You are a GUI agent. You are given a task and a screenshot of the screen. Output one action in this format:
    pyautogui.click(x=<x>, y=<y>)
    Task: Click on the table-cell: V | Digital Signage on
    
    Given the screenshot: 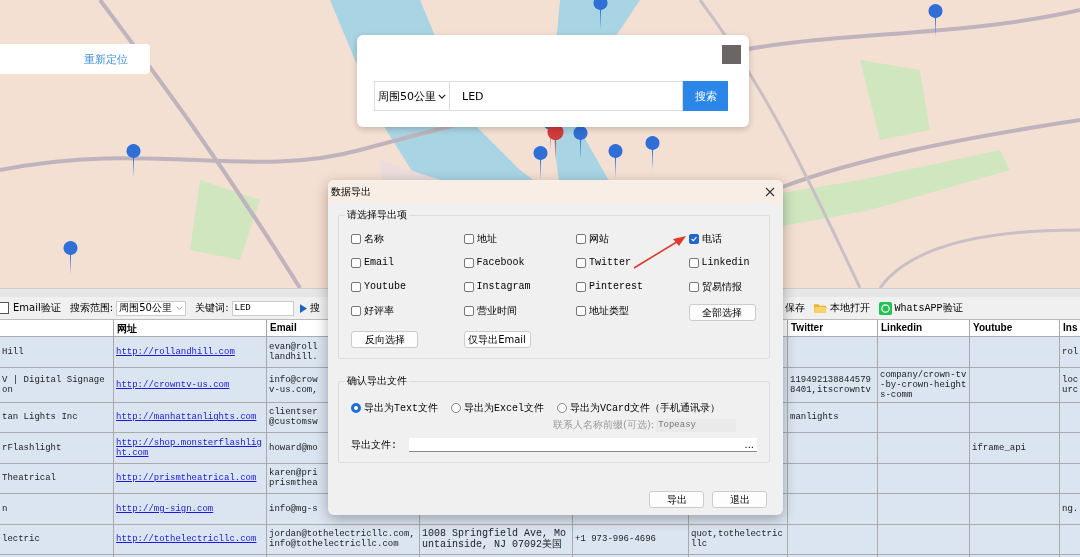 What is the action you would take?
    pyautogui.click(x=57, y=385)
    